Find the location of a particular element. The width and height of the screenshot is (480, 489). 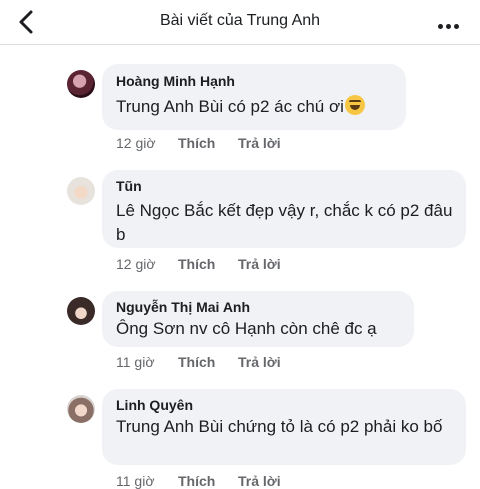

comment-author: Nguyễn Thị Mai Anh is located at coordinates (259, 307).